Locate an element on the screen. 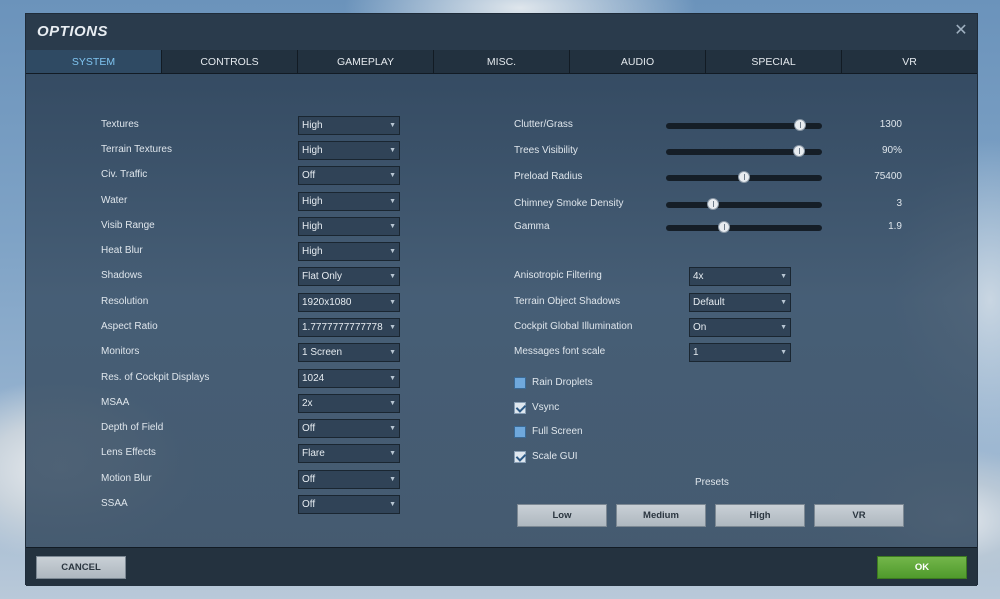 This screenshot has height=599, width=1000. slider-value: 3 is located at coordinates (899, 203).